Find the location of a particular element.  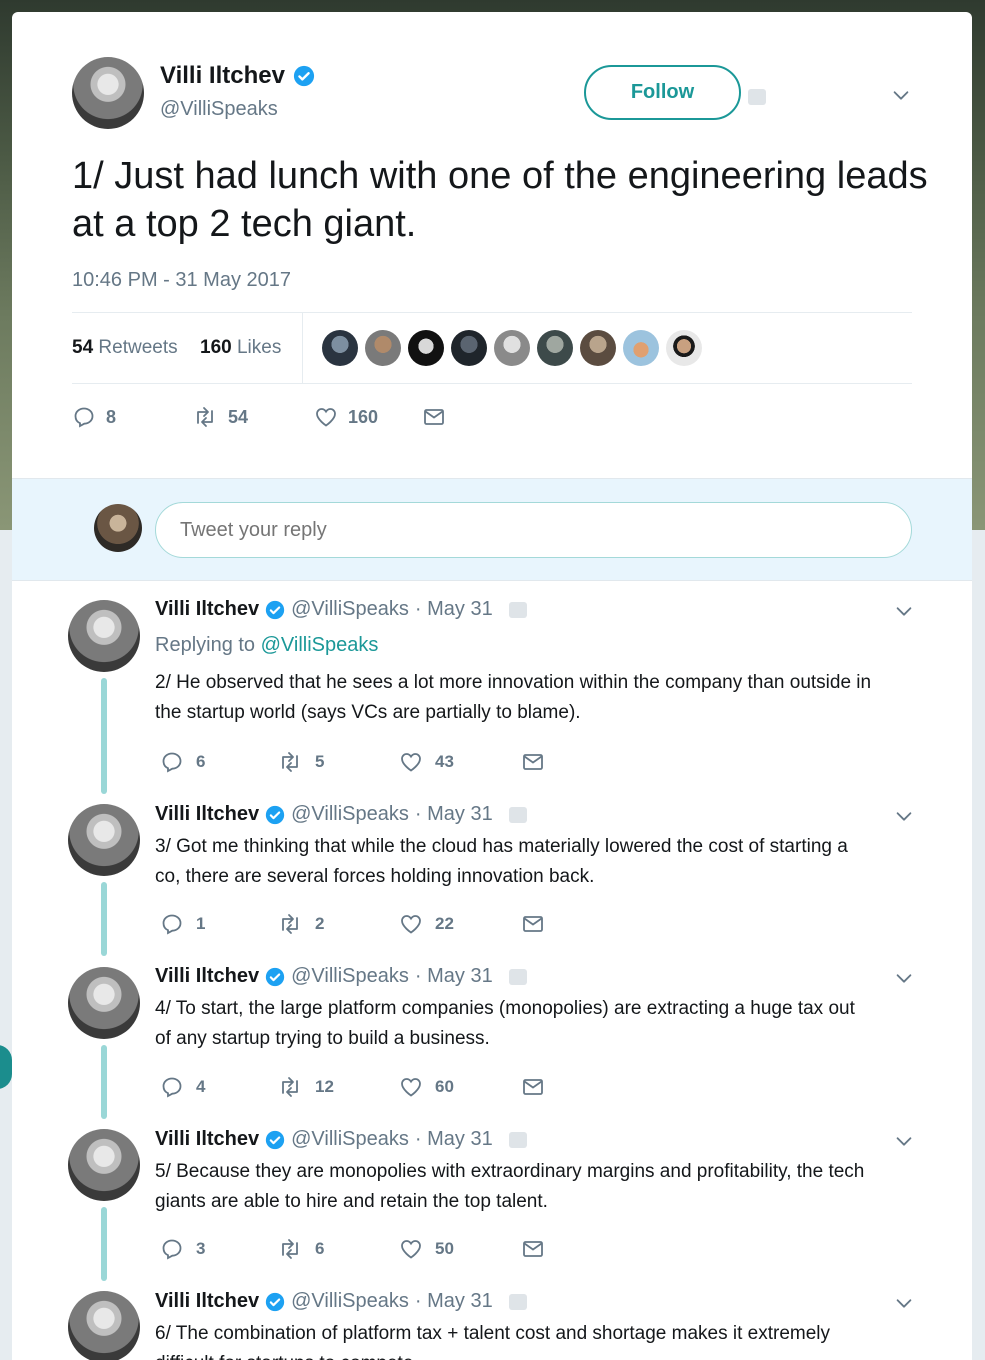

like-action: 22 is located at coordinates (460, 924).